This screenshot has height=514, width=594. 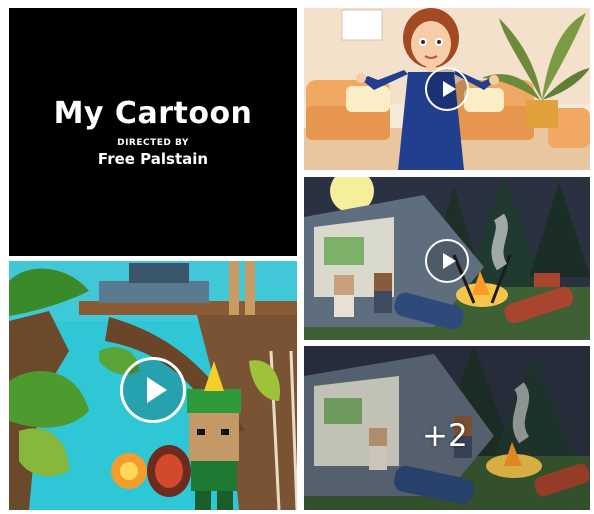 I want to click on directed-by-label: DIRECTED BY, so click(x=153, y=143).